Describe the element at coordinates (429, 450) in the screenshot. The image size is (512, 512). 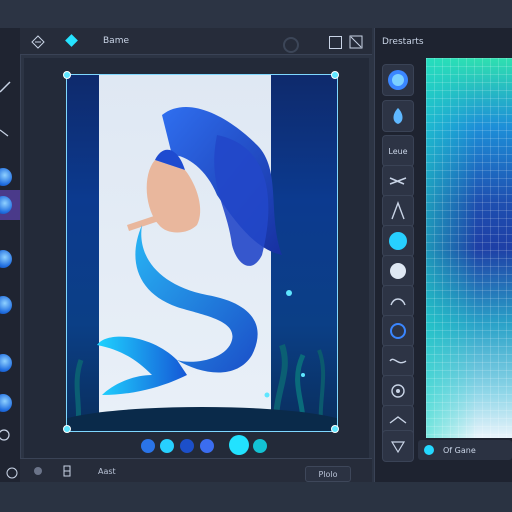
I see `current-color-dot` at that location.